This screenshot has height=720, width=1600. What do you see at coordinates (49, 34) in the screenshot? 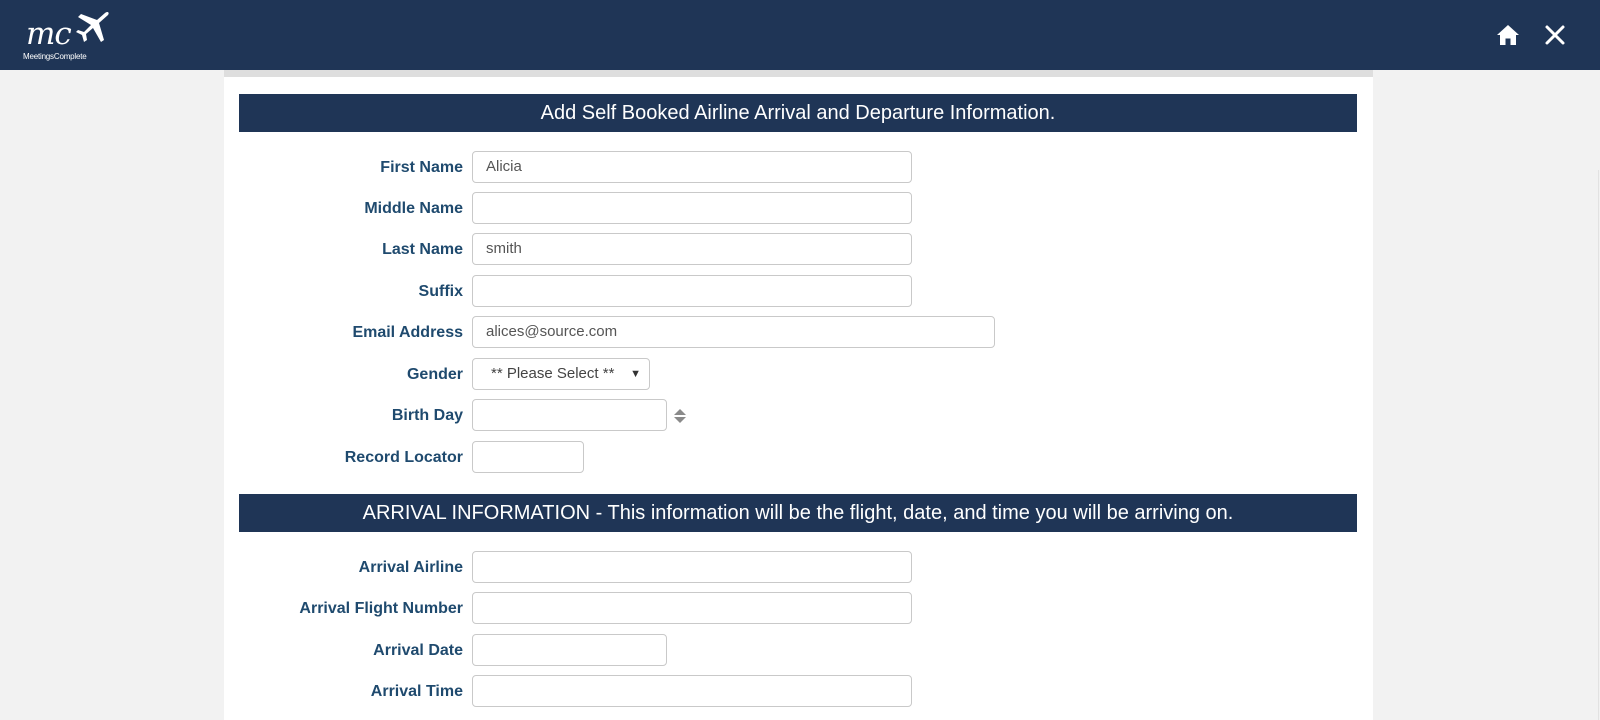
I see `logo-mark: mc` at bounding box center [49, 34].